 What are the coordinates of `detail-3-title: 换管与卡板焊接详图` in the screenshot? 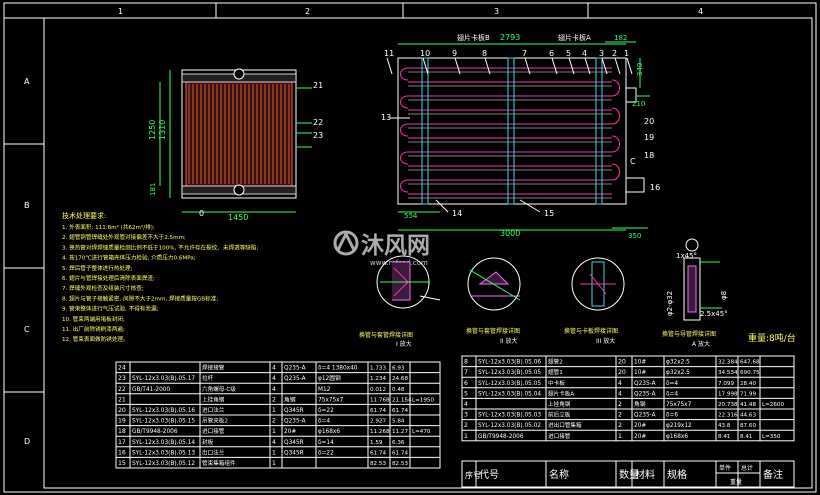 It's located at (591, 331).